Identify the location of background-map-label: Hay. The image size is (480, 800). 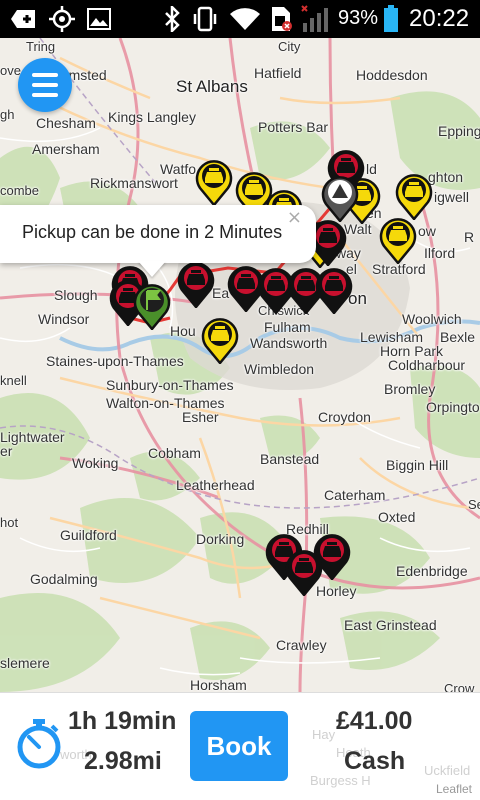
(324, 734).